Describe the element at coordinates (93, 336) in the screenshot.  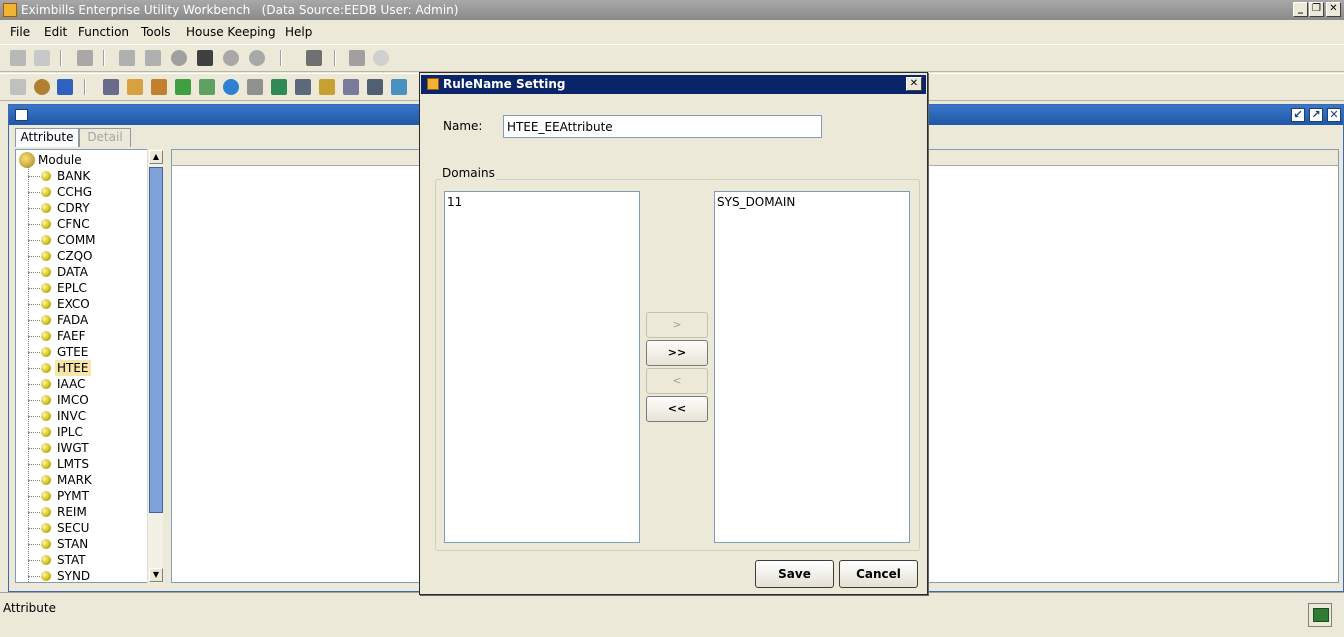
I see `tree-item: FAEF` at that location.